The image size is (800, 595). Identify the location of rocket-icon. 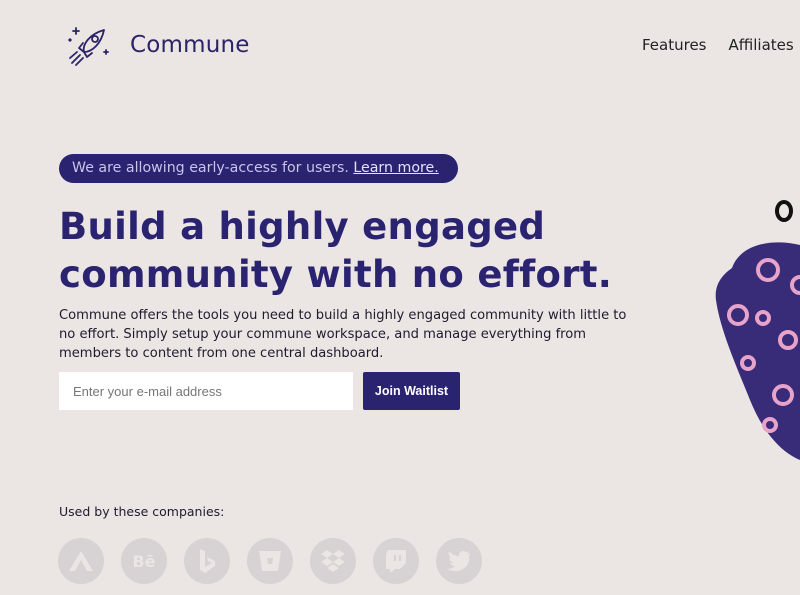
(88, 46).